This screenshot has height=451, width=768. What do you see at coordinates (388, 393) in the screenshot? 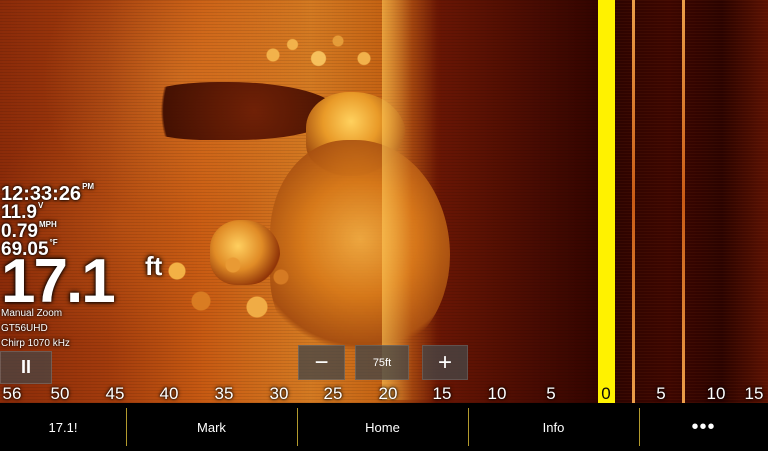
I see `scale-tick-20: 20` at bounding box center [388, 393].